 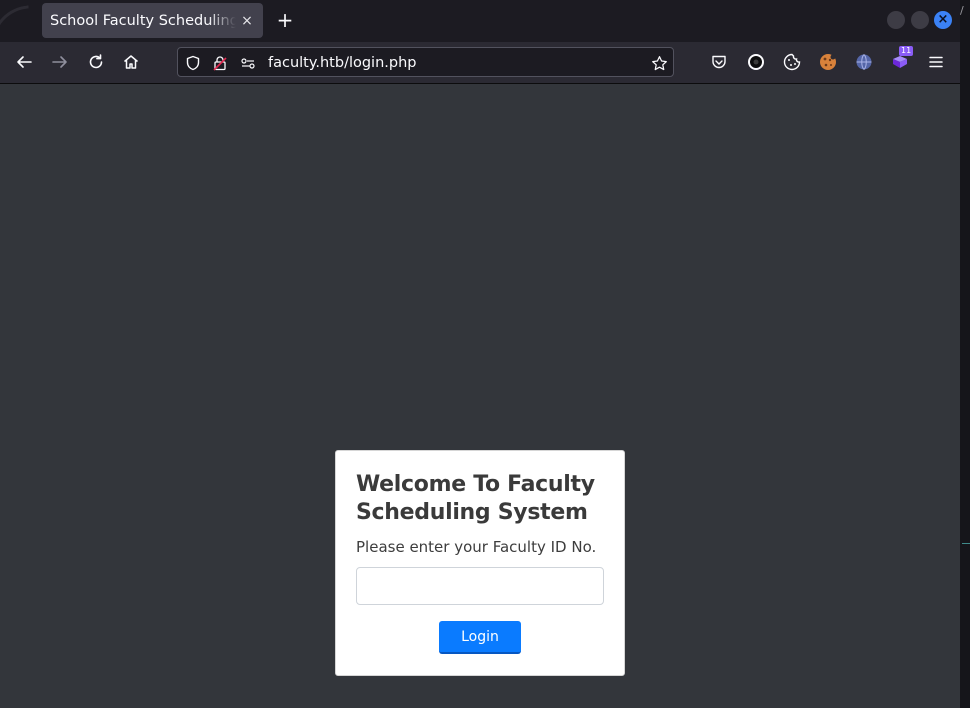 What do you see at coordinates (96, 62) in the screenshot?
I see `reload-icon` at bounding box center [96, 62].